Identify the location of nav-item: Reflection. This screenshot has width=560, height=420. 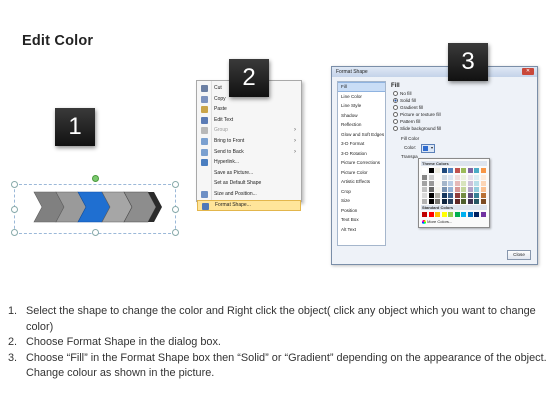
(361, 125).